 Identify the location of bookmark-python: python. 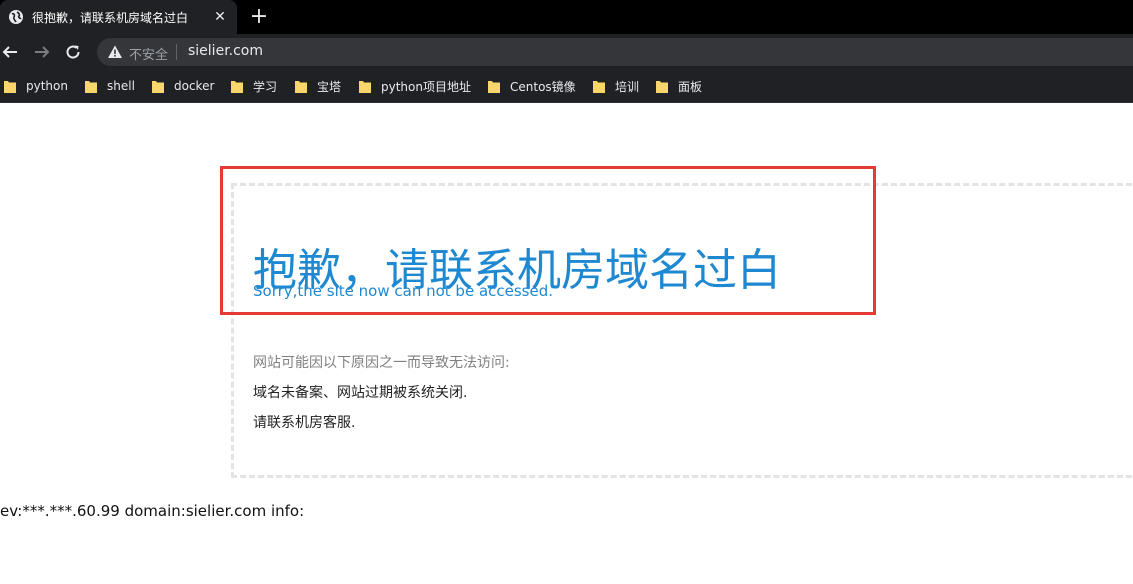
(36, 86).